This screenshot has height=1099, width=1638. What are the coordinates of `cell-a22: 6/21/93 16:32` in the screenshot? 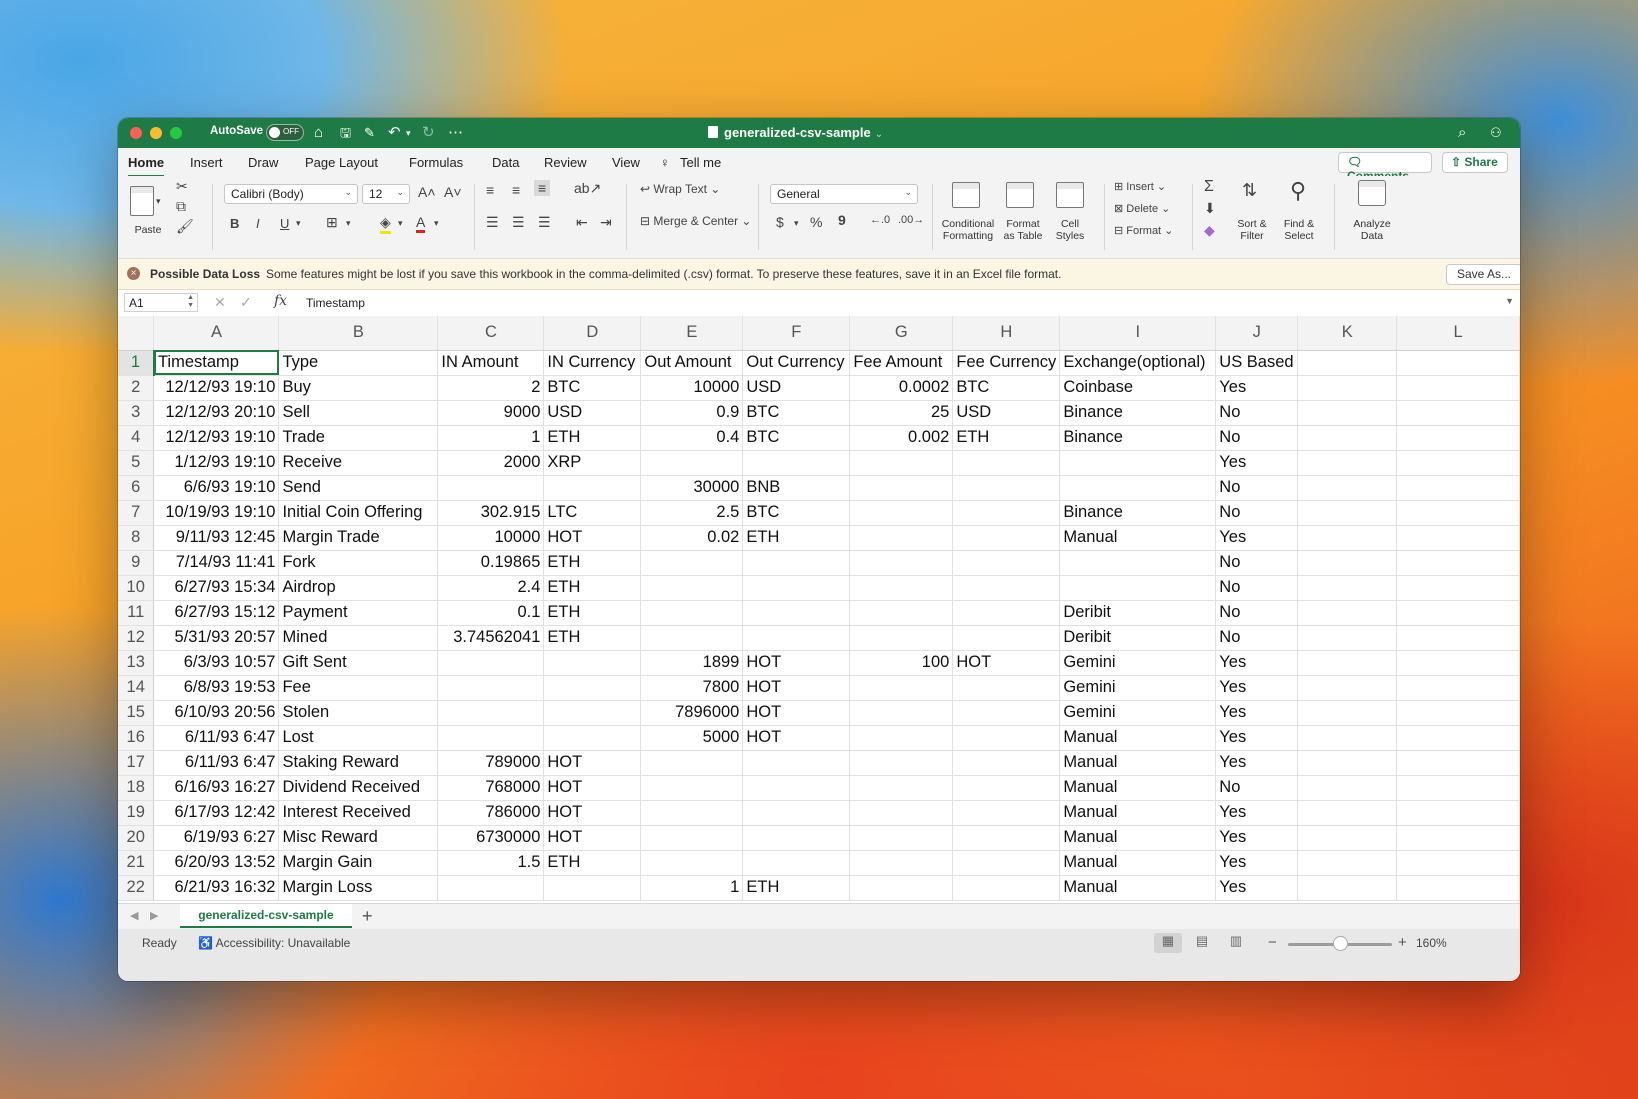 It's located at (216, 888).